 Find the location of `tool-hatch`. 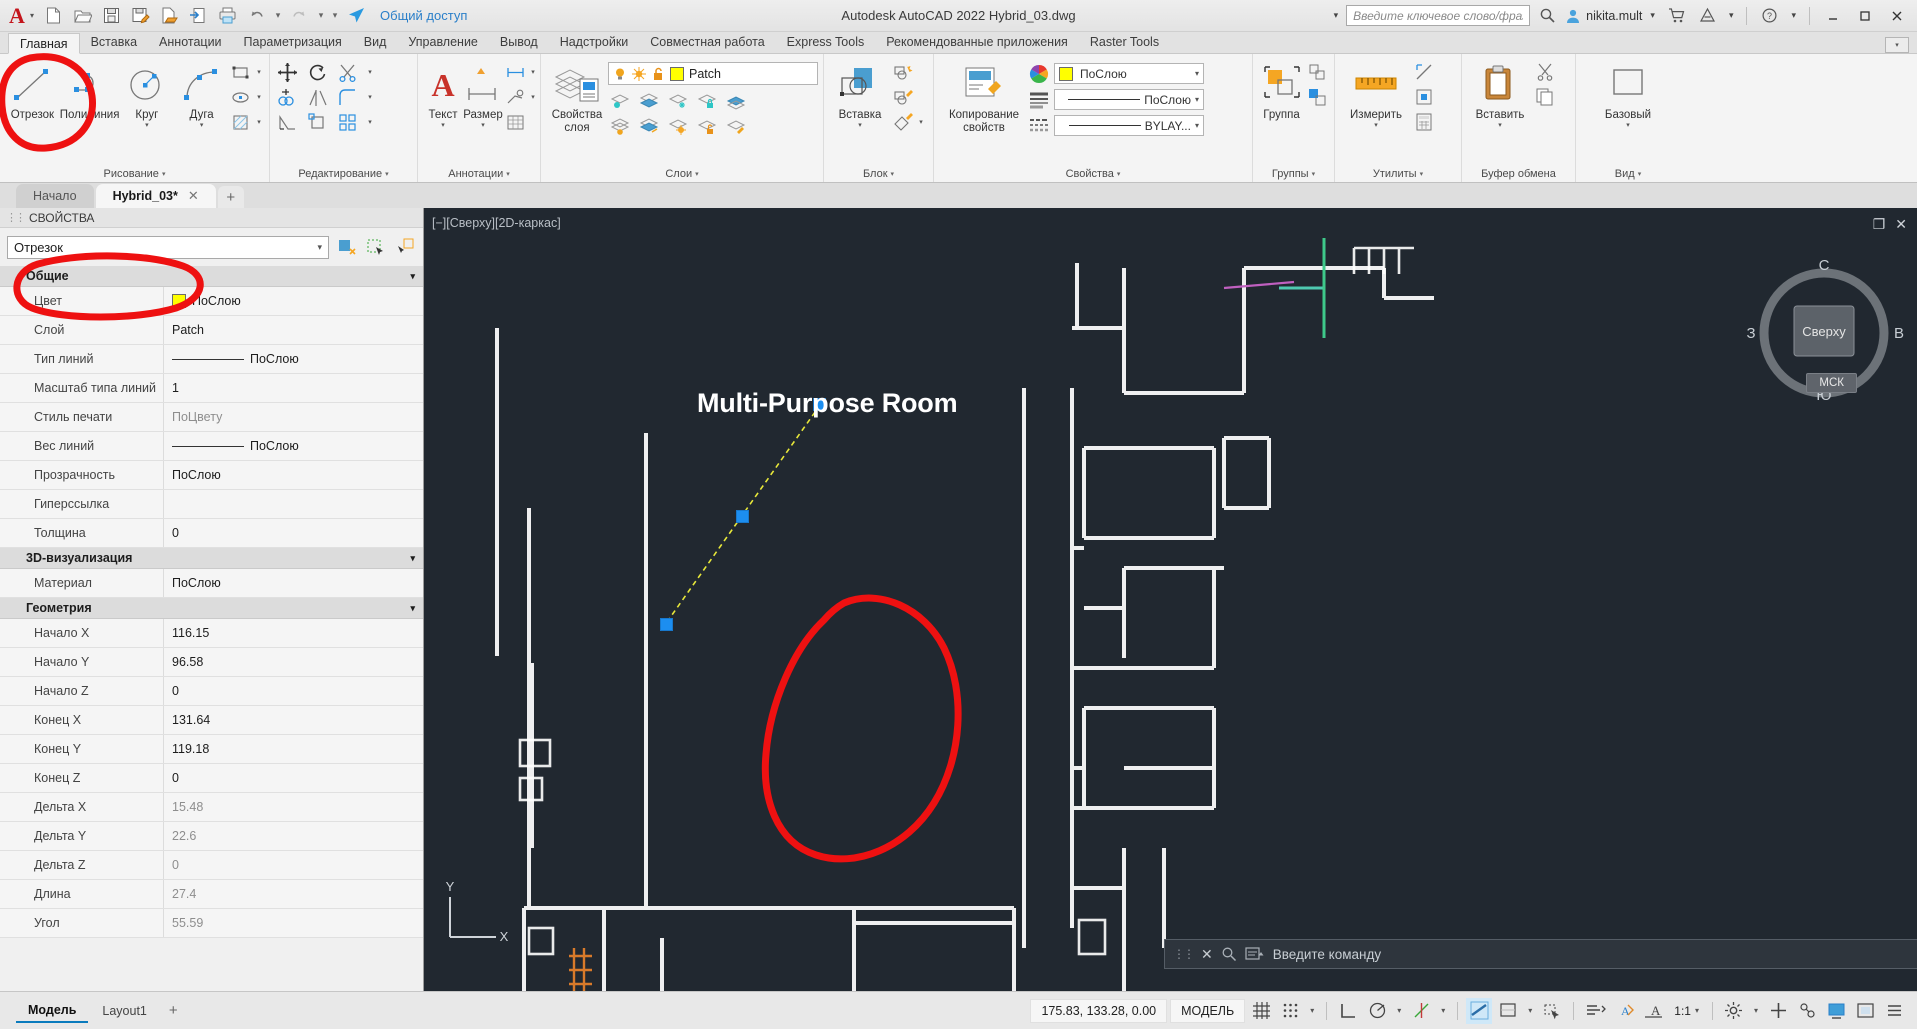

tool-hatch is located at coordinates (241, 122).